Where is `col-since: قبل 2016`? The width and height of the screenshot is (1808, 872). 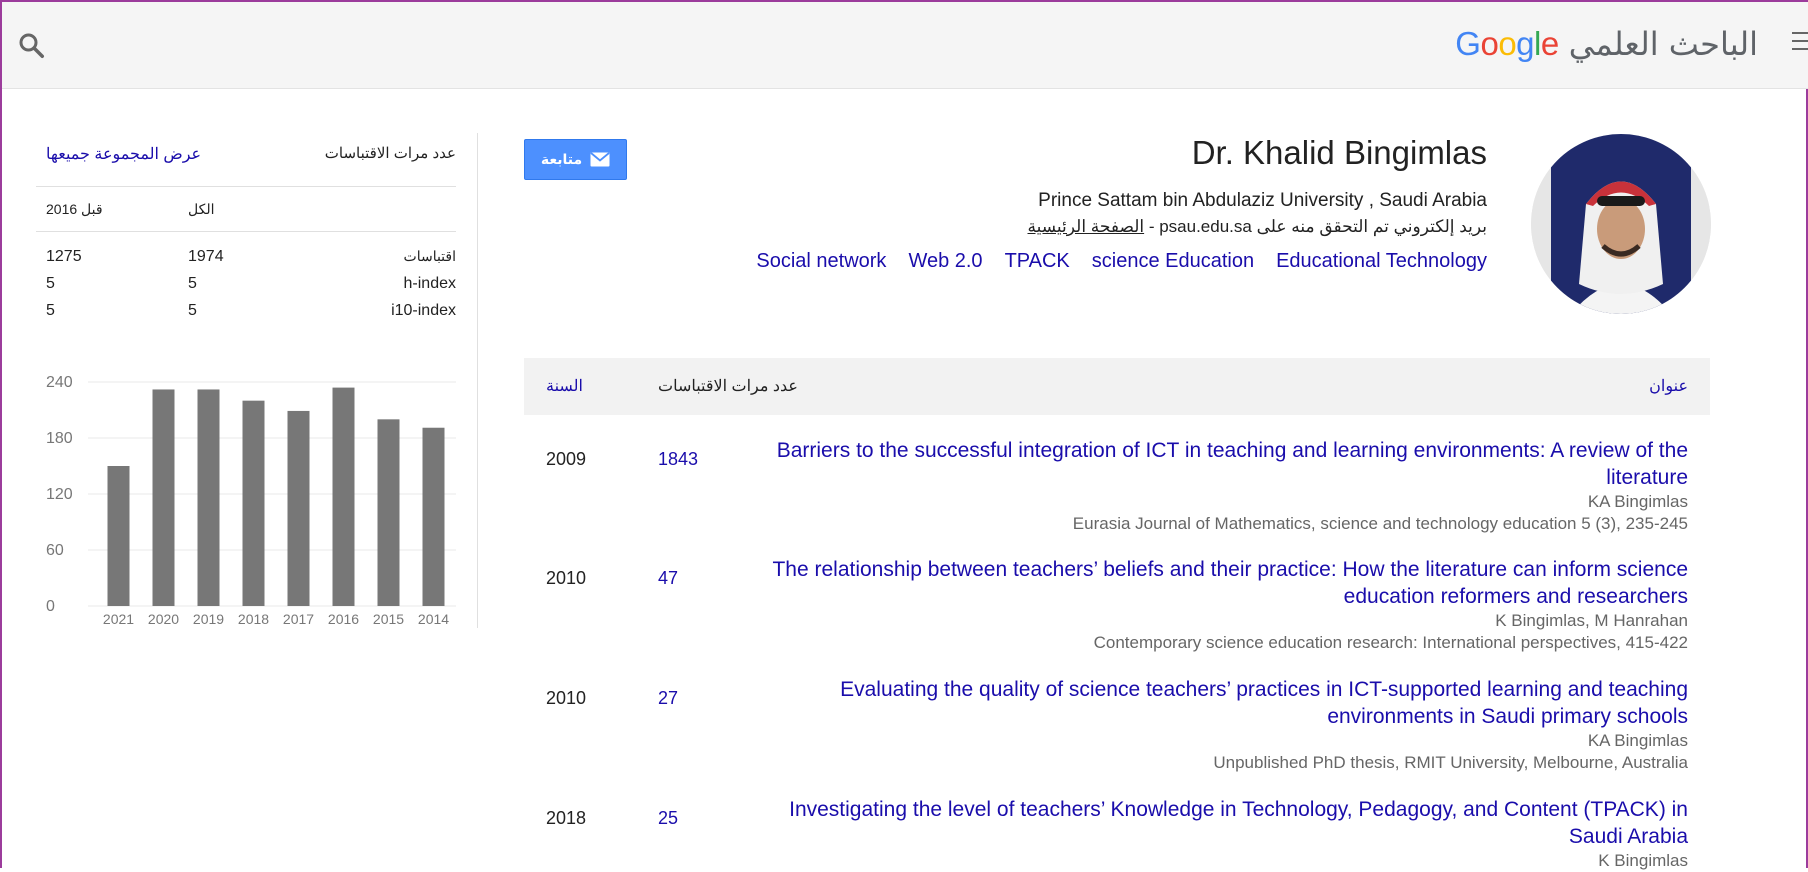
col-since: قبل 2016 is located at coordinates (74, 209).